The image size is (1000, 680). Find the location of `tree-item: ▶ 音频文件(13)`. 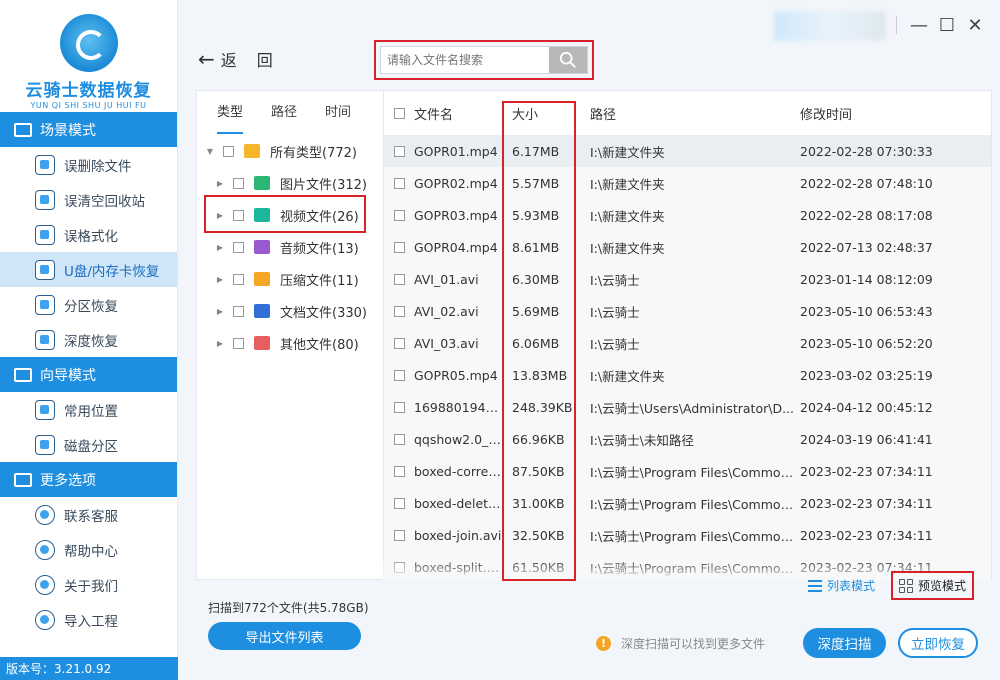

tree-item: ▶ 音频文件(13) is located at coordinates (290, 247).